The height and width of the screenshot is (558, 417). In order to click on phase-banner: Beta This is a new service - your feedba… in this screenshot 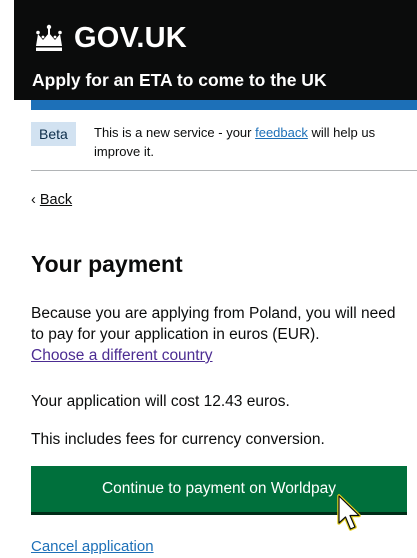, I will do `click(224, 143)`.